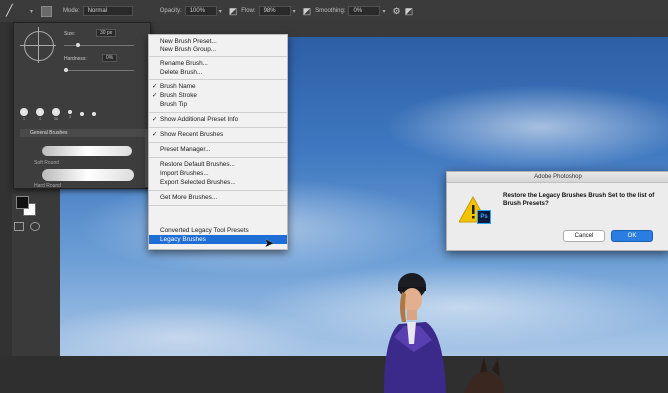 The image size is (668, 393). I want to click on hardness-slider-knob, so click(66, 70).